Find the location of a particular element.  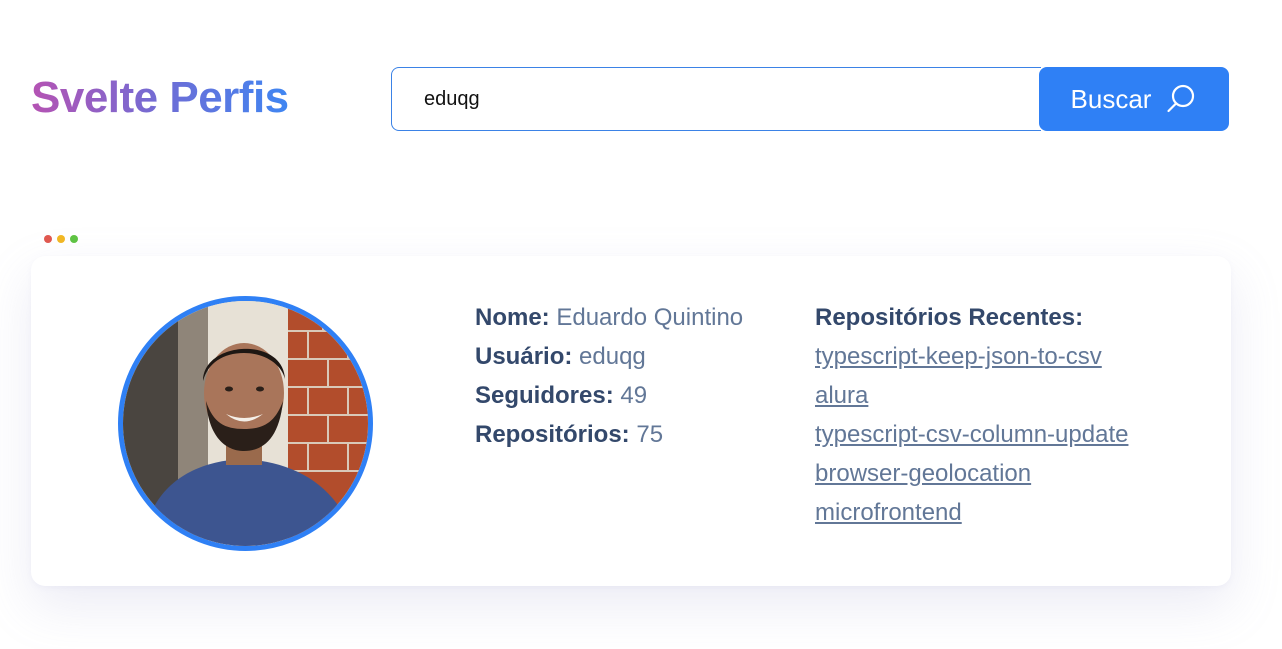

repo-link: alura is located at coordinates (971, 395).